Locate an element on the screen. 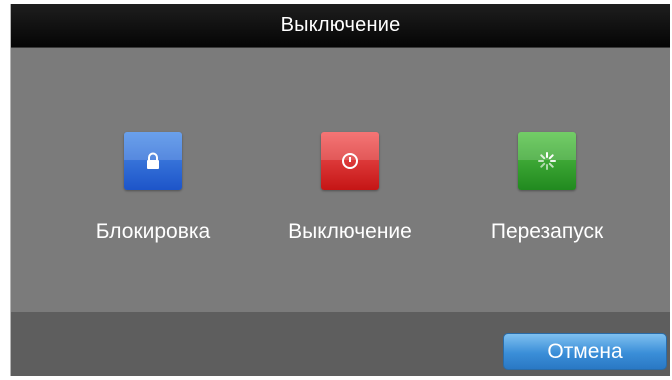  lock-button is located at coordinates (153, 161).